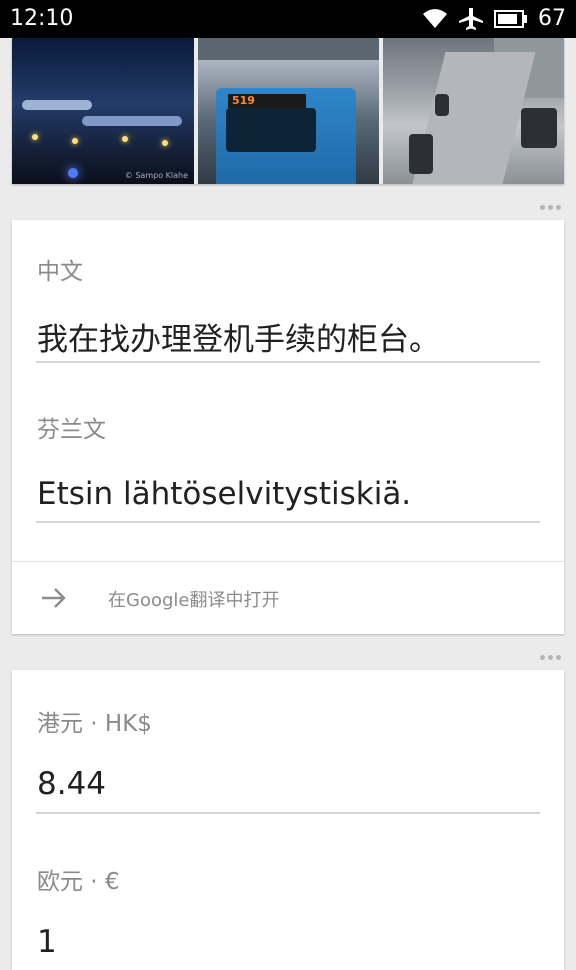 This screenshot has width=576, height=970. Describe the element at coordinates (94, 724) in the screenshot. I see `from-currency-label: 港元 · HK$` at that location.